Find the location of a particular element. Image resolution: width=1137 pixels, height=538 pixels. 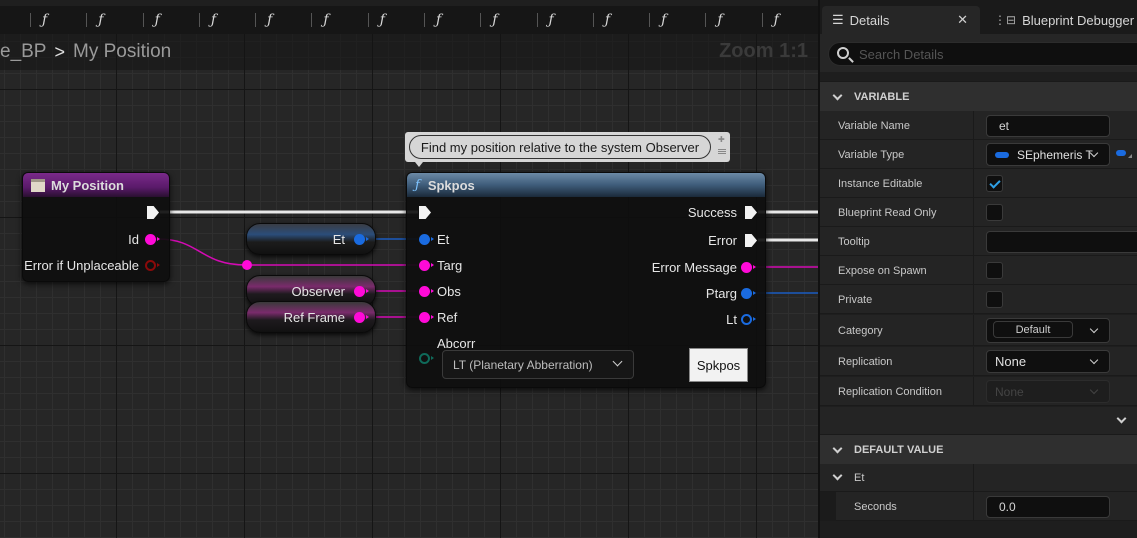

pin-out-success is located at coordinates (751, 212).